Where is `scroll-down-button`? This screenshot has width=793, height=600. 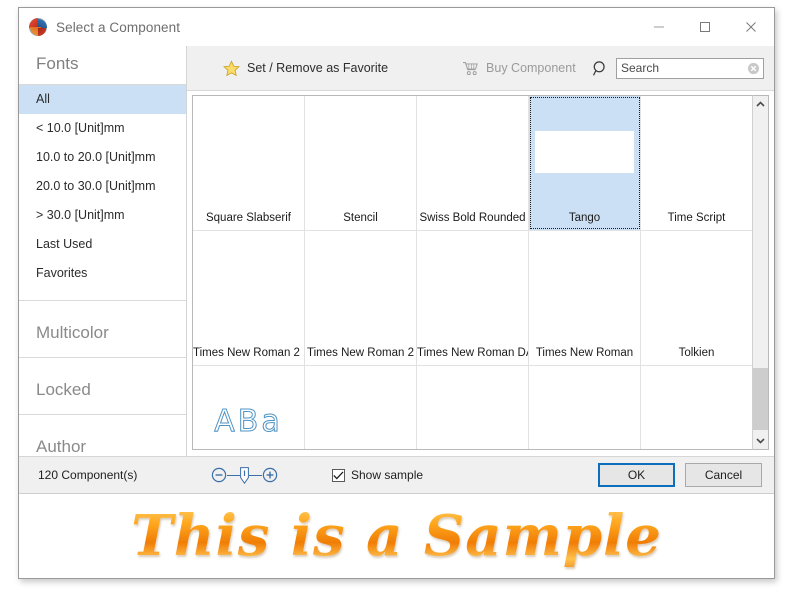 scroll-down-button is located at coordinates (760, 440).